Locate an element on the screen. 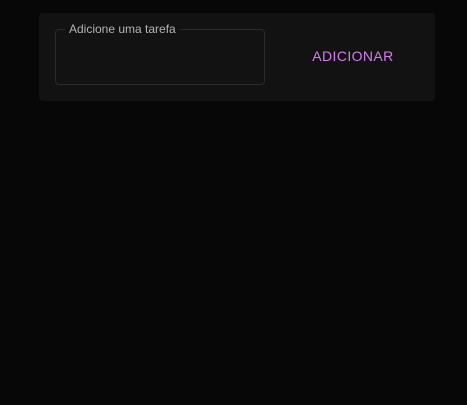  task-input-field: Adicione uma tarefa is located at coordinates (160, 53).